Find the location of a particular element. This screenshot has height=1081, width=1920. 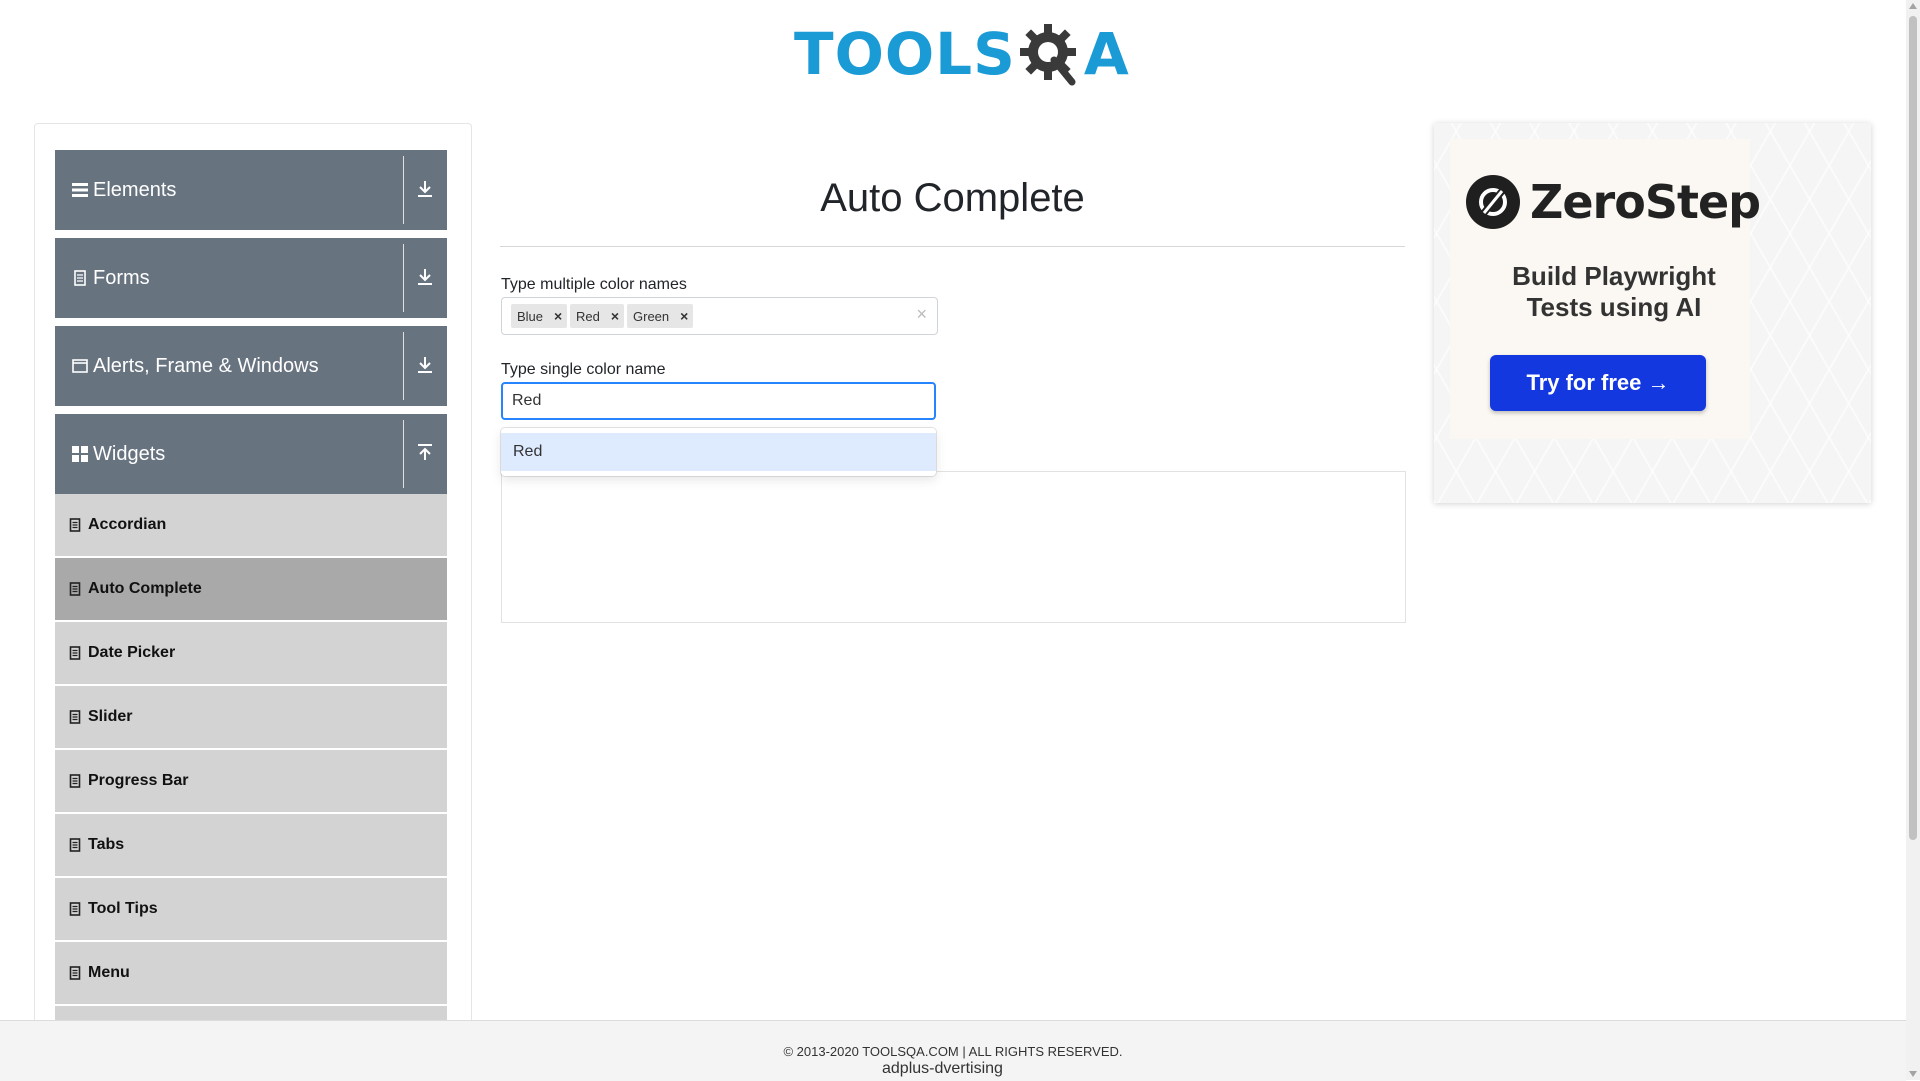

color-chip-green: Green × is located at coordinates (660, 316).